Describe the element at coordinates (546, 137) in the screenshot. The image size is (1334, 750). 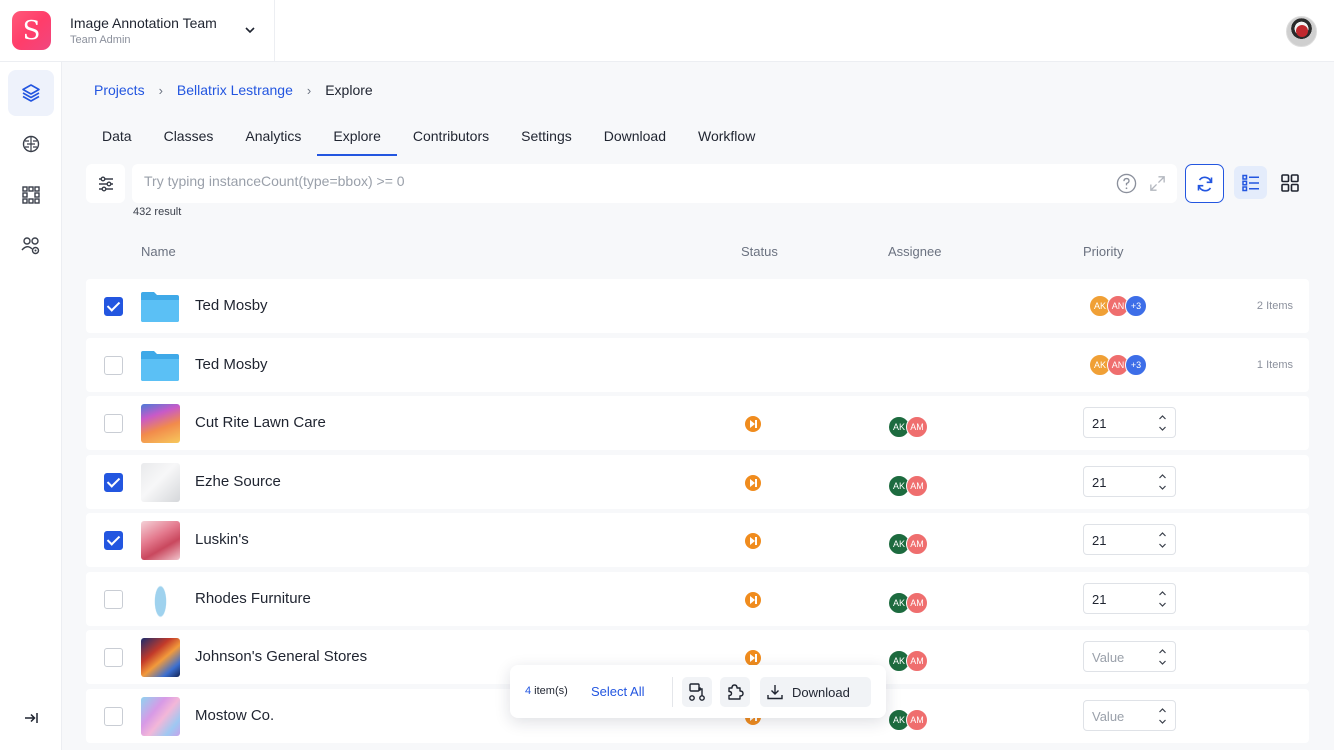
I see `tab-settings: Settings` at that location.